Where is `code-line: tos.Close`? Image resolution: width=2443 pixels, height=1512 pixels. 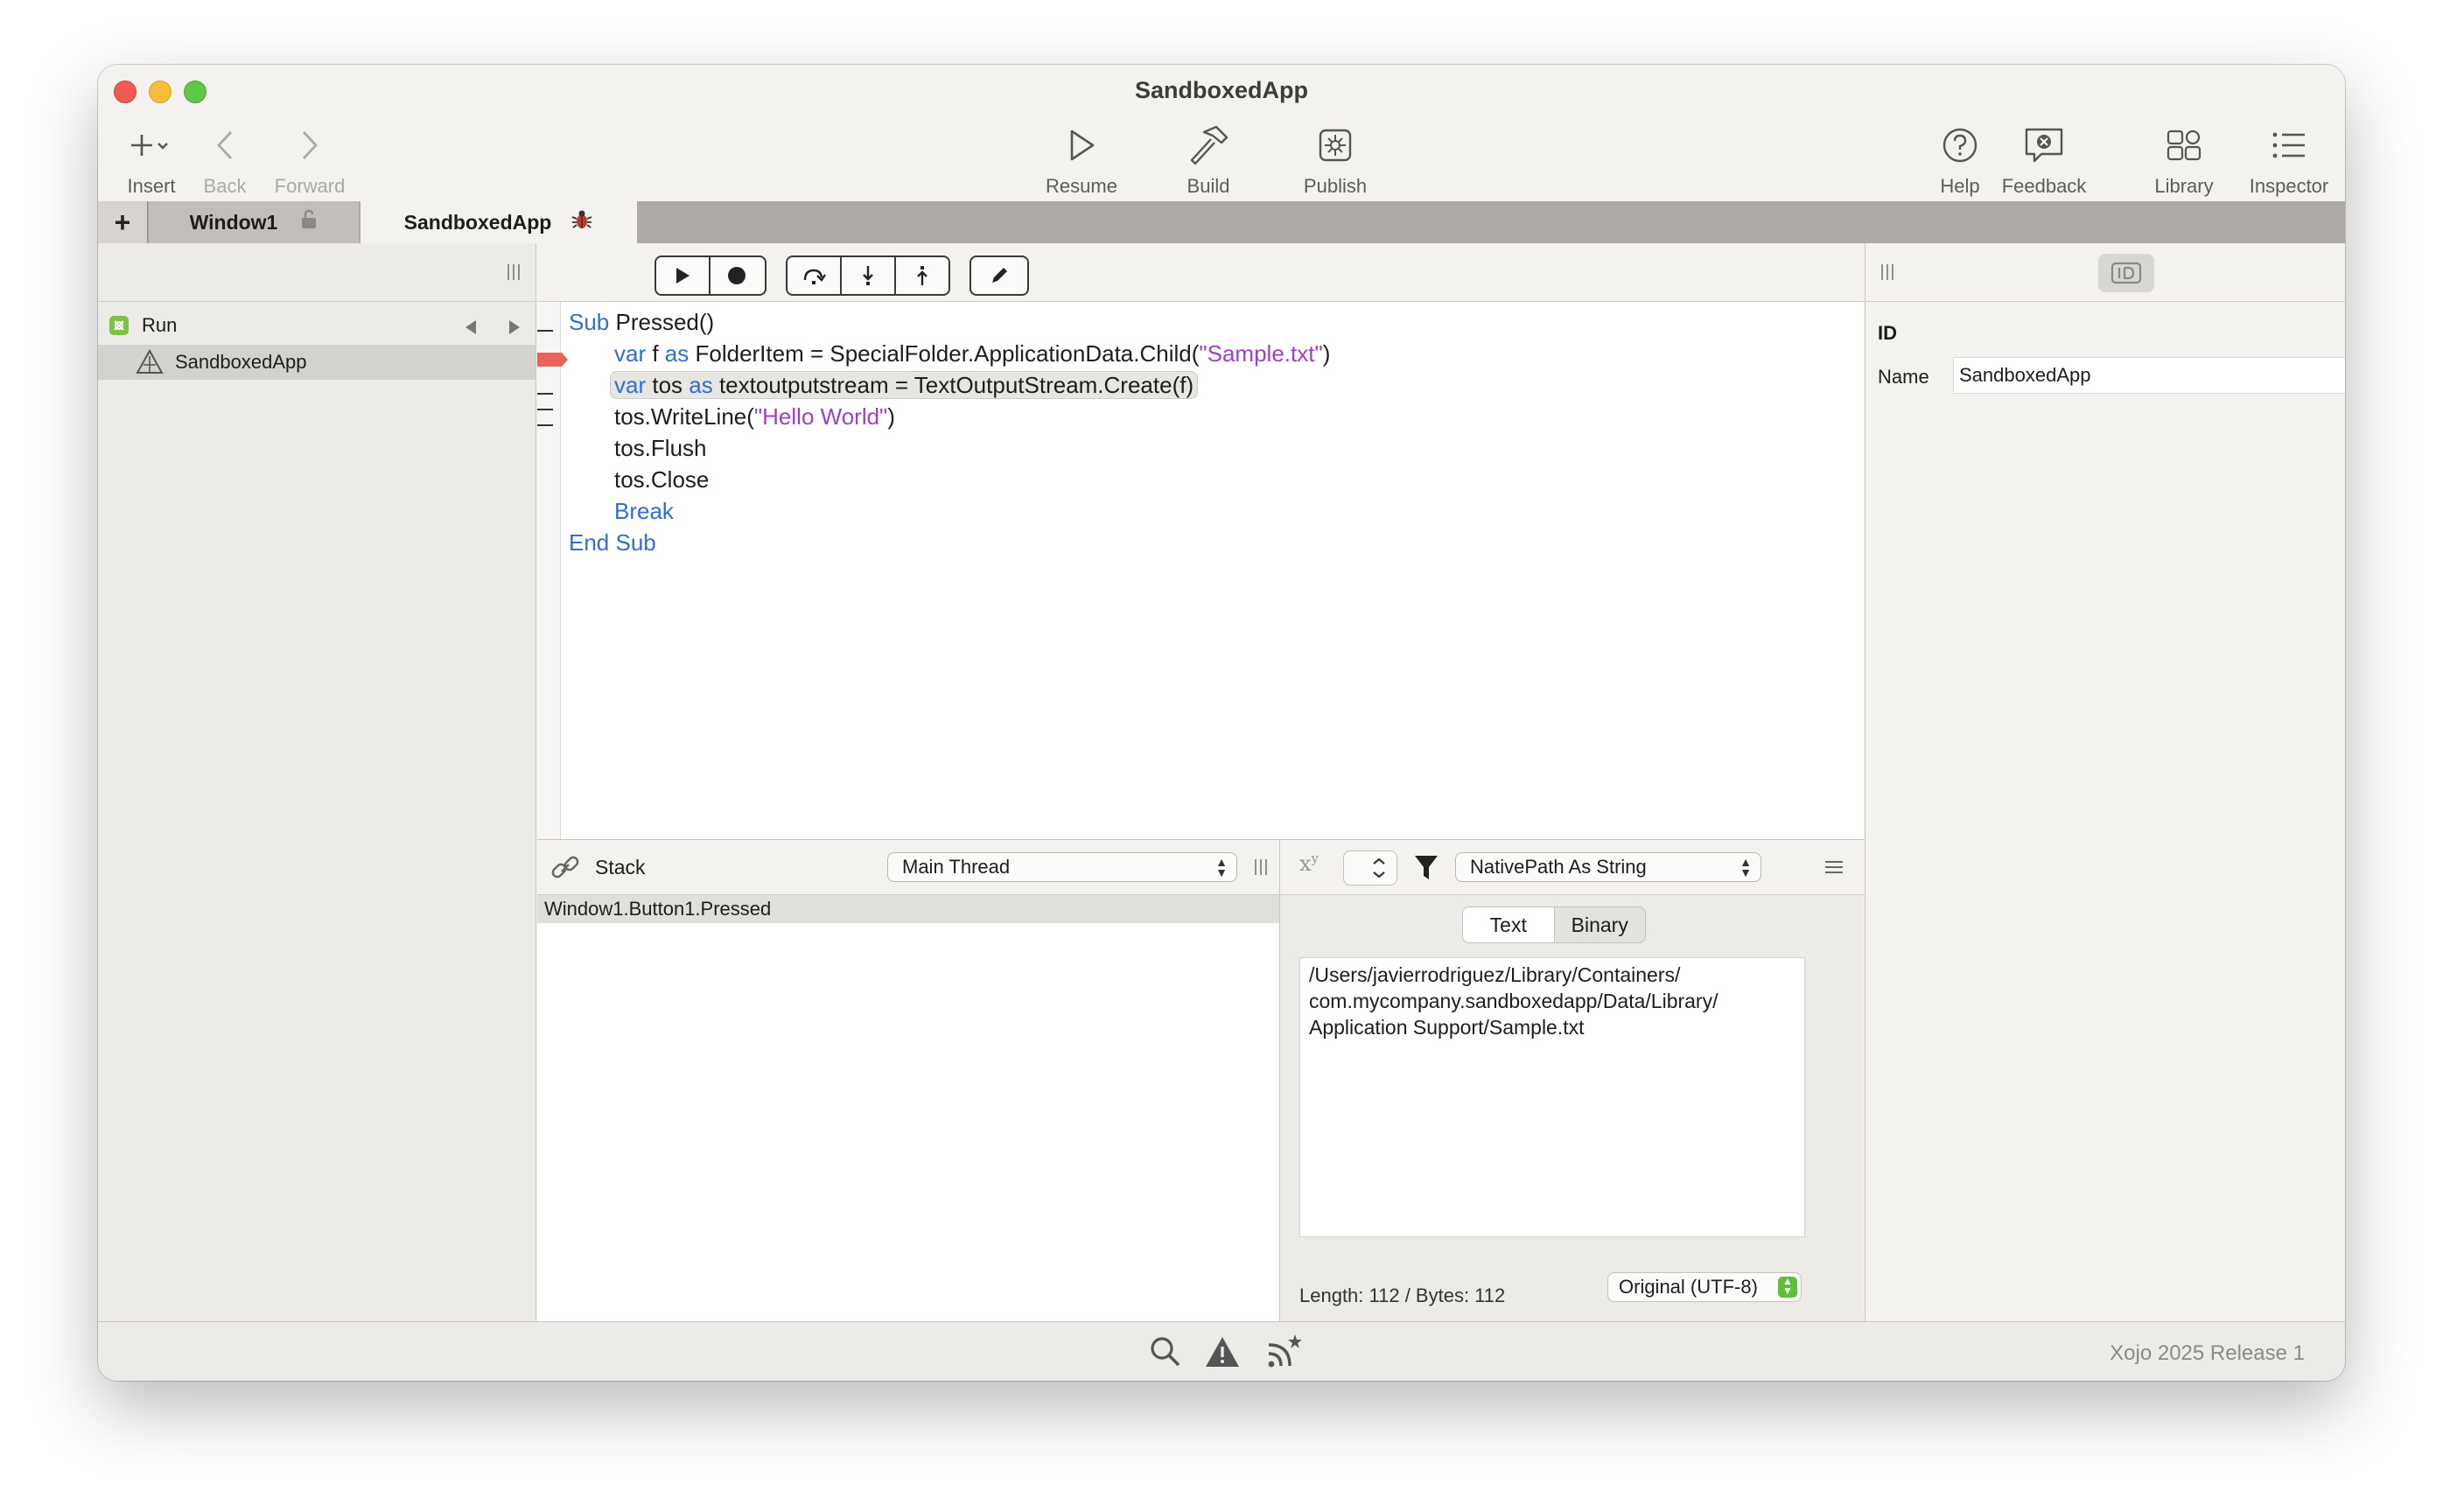 code-line: tos.Close is located at coordinates (661, 480).